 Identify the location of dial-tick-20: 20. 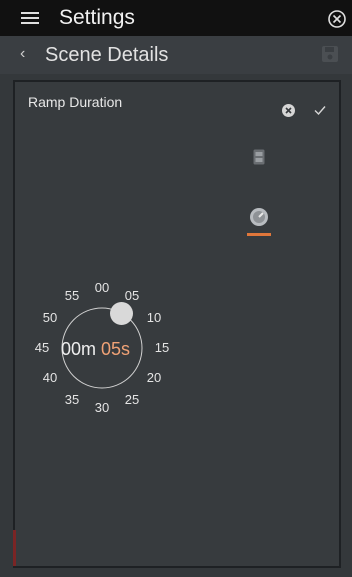
(154, 378).